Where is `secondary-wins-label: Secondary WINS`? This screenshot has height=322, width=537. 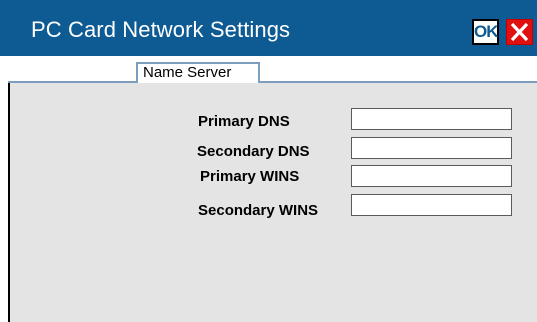 secondary-wins-label: Secondary WINS is located at coordinates (258, 210).